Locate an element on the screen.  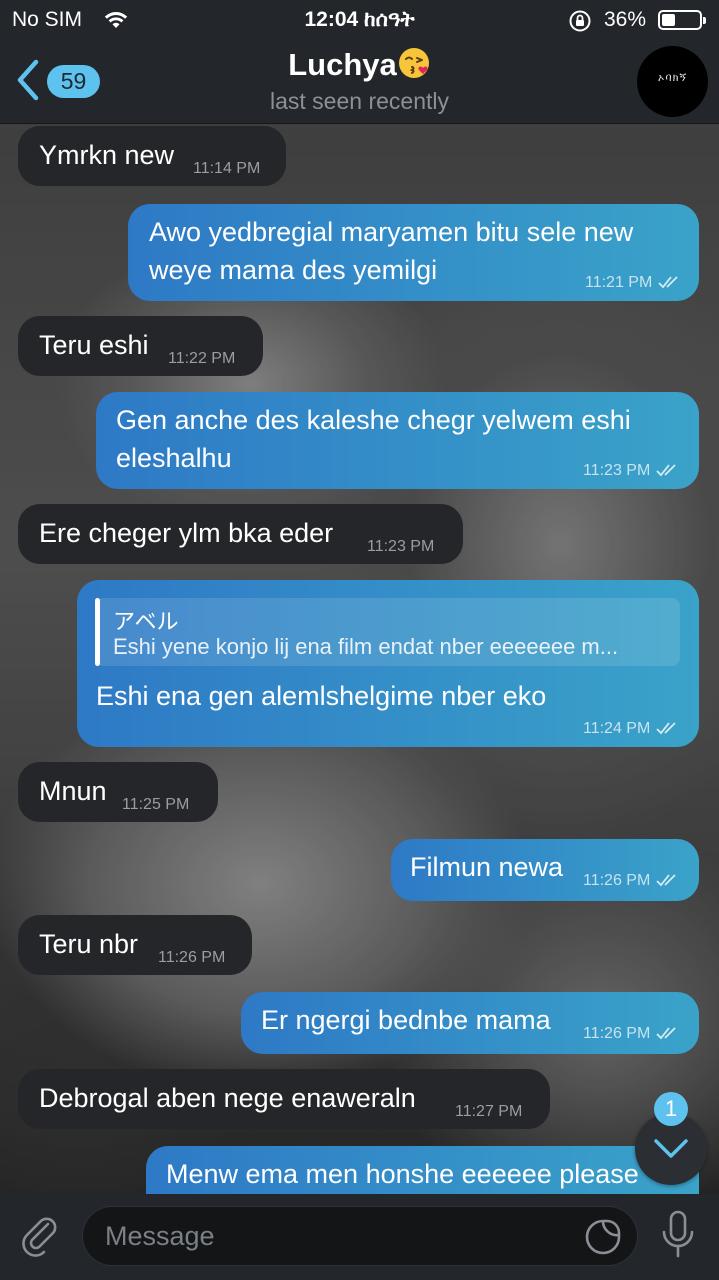
message-field is located at coordinates (360, 1236).